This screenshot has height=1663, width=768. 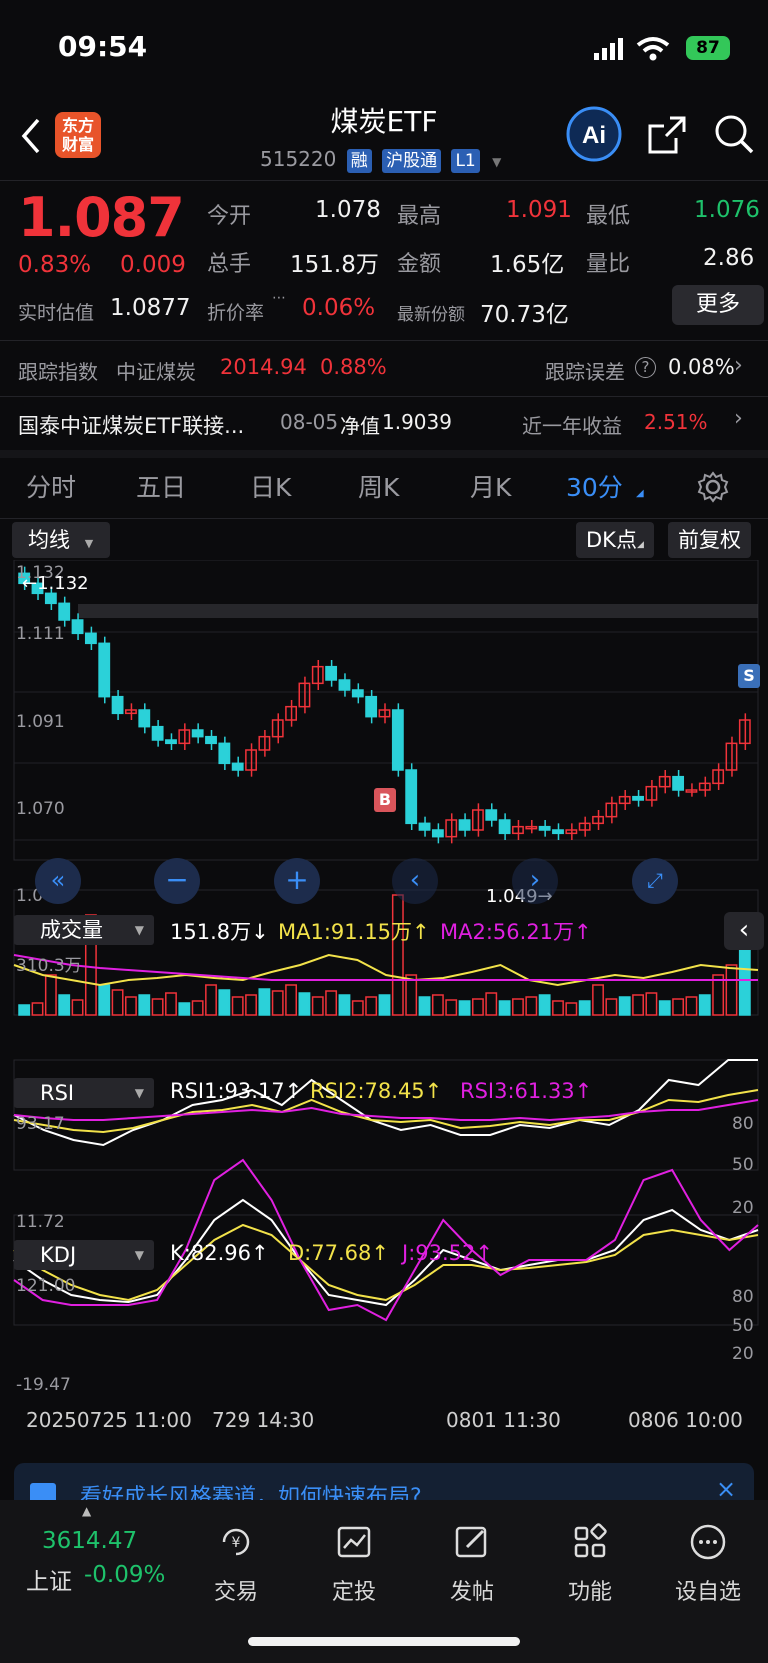 What do you see at coordinates (655, 881) in the screenshot?
I see `fullscreen-icon: ⤢` at bounding box center [655, 881].